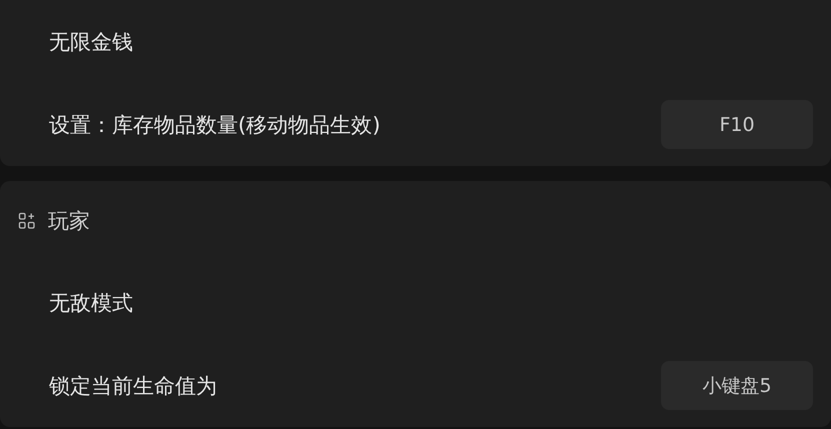 Image resolution: width=831 pixels, height=429 pixels. I want to click on section-title: 玩家, so click(69, 221).